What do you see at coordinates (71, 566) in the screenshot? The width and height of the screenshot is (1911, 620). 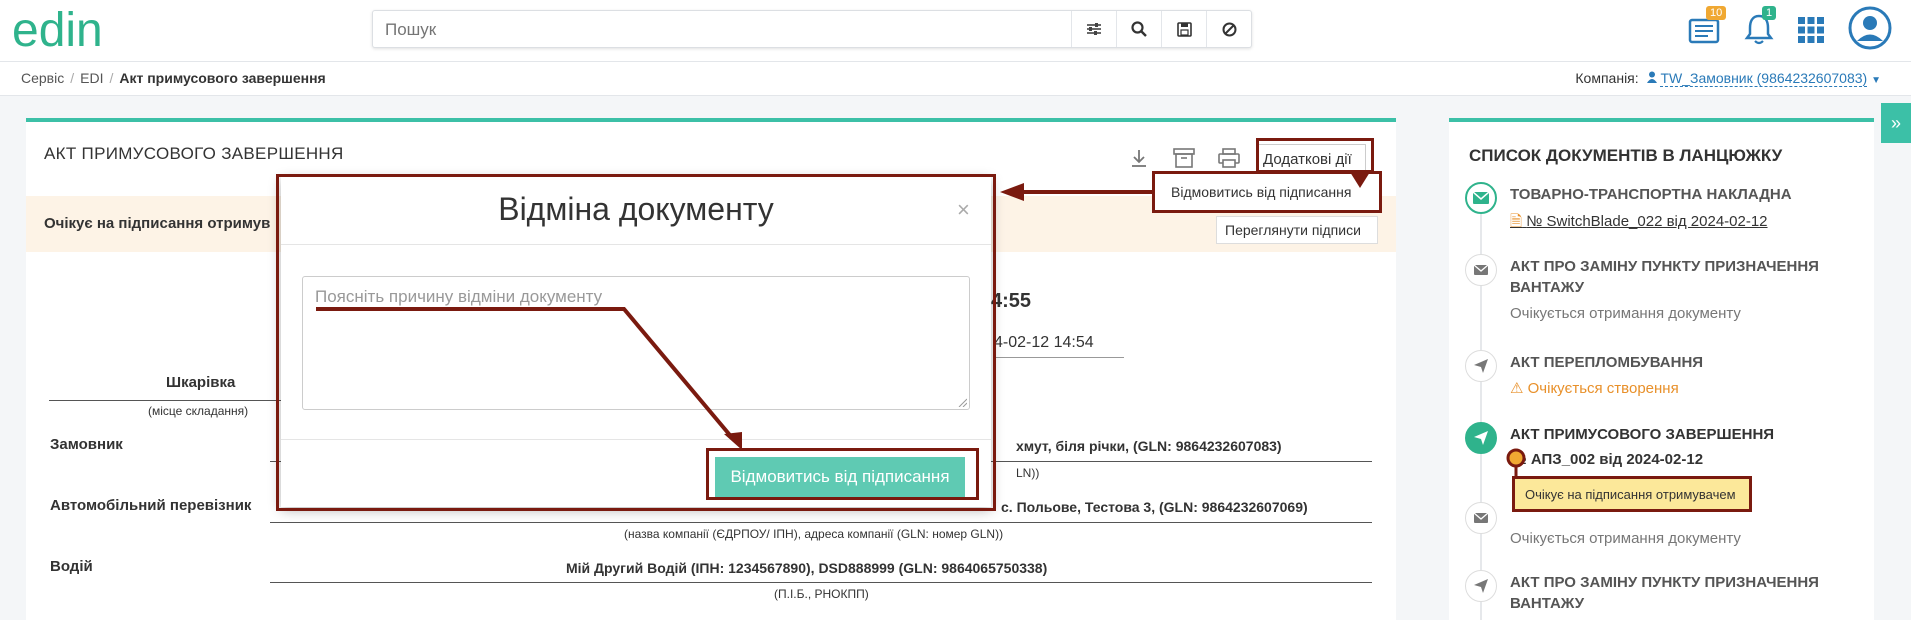 I see `driver-label: Водій` at bounding box center [71, 566].